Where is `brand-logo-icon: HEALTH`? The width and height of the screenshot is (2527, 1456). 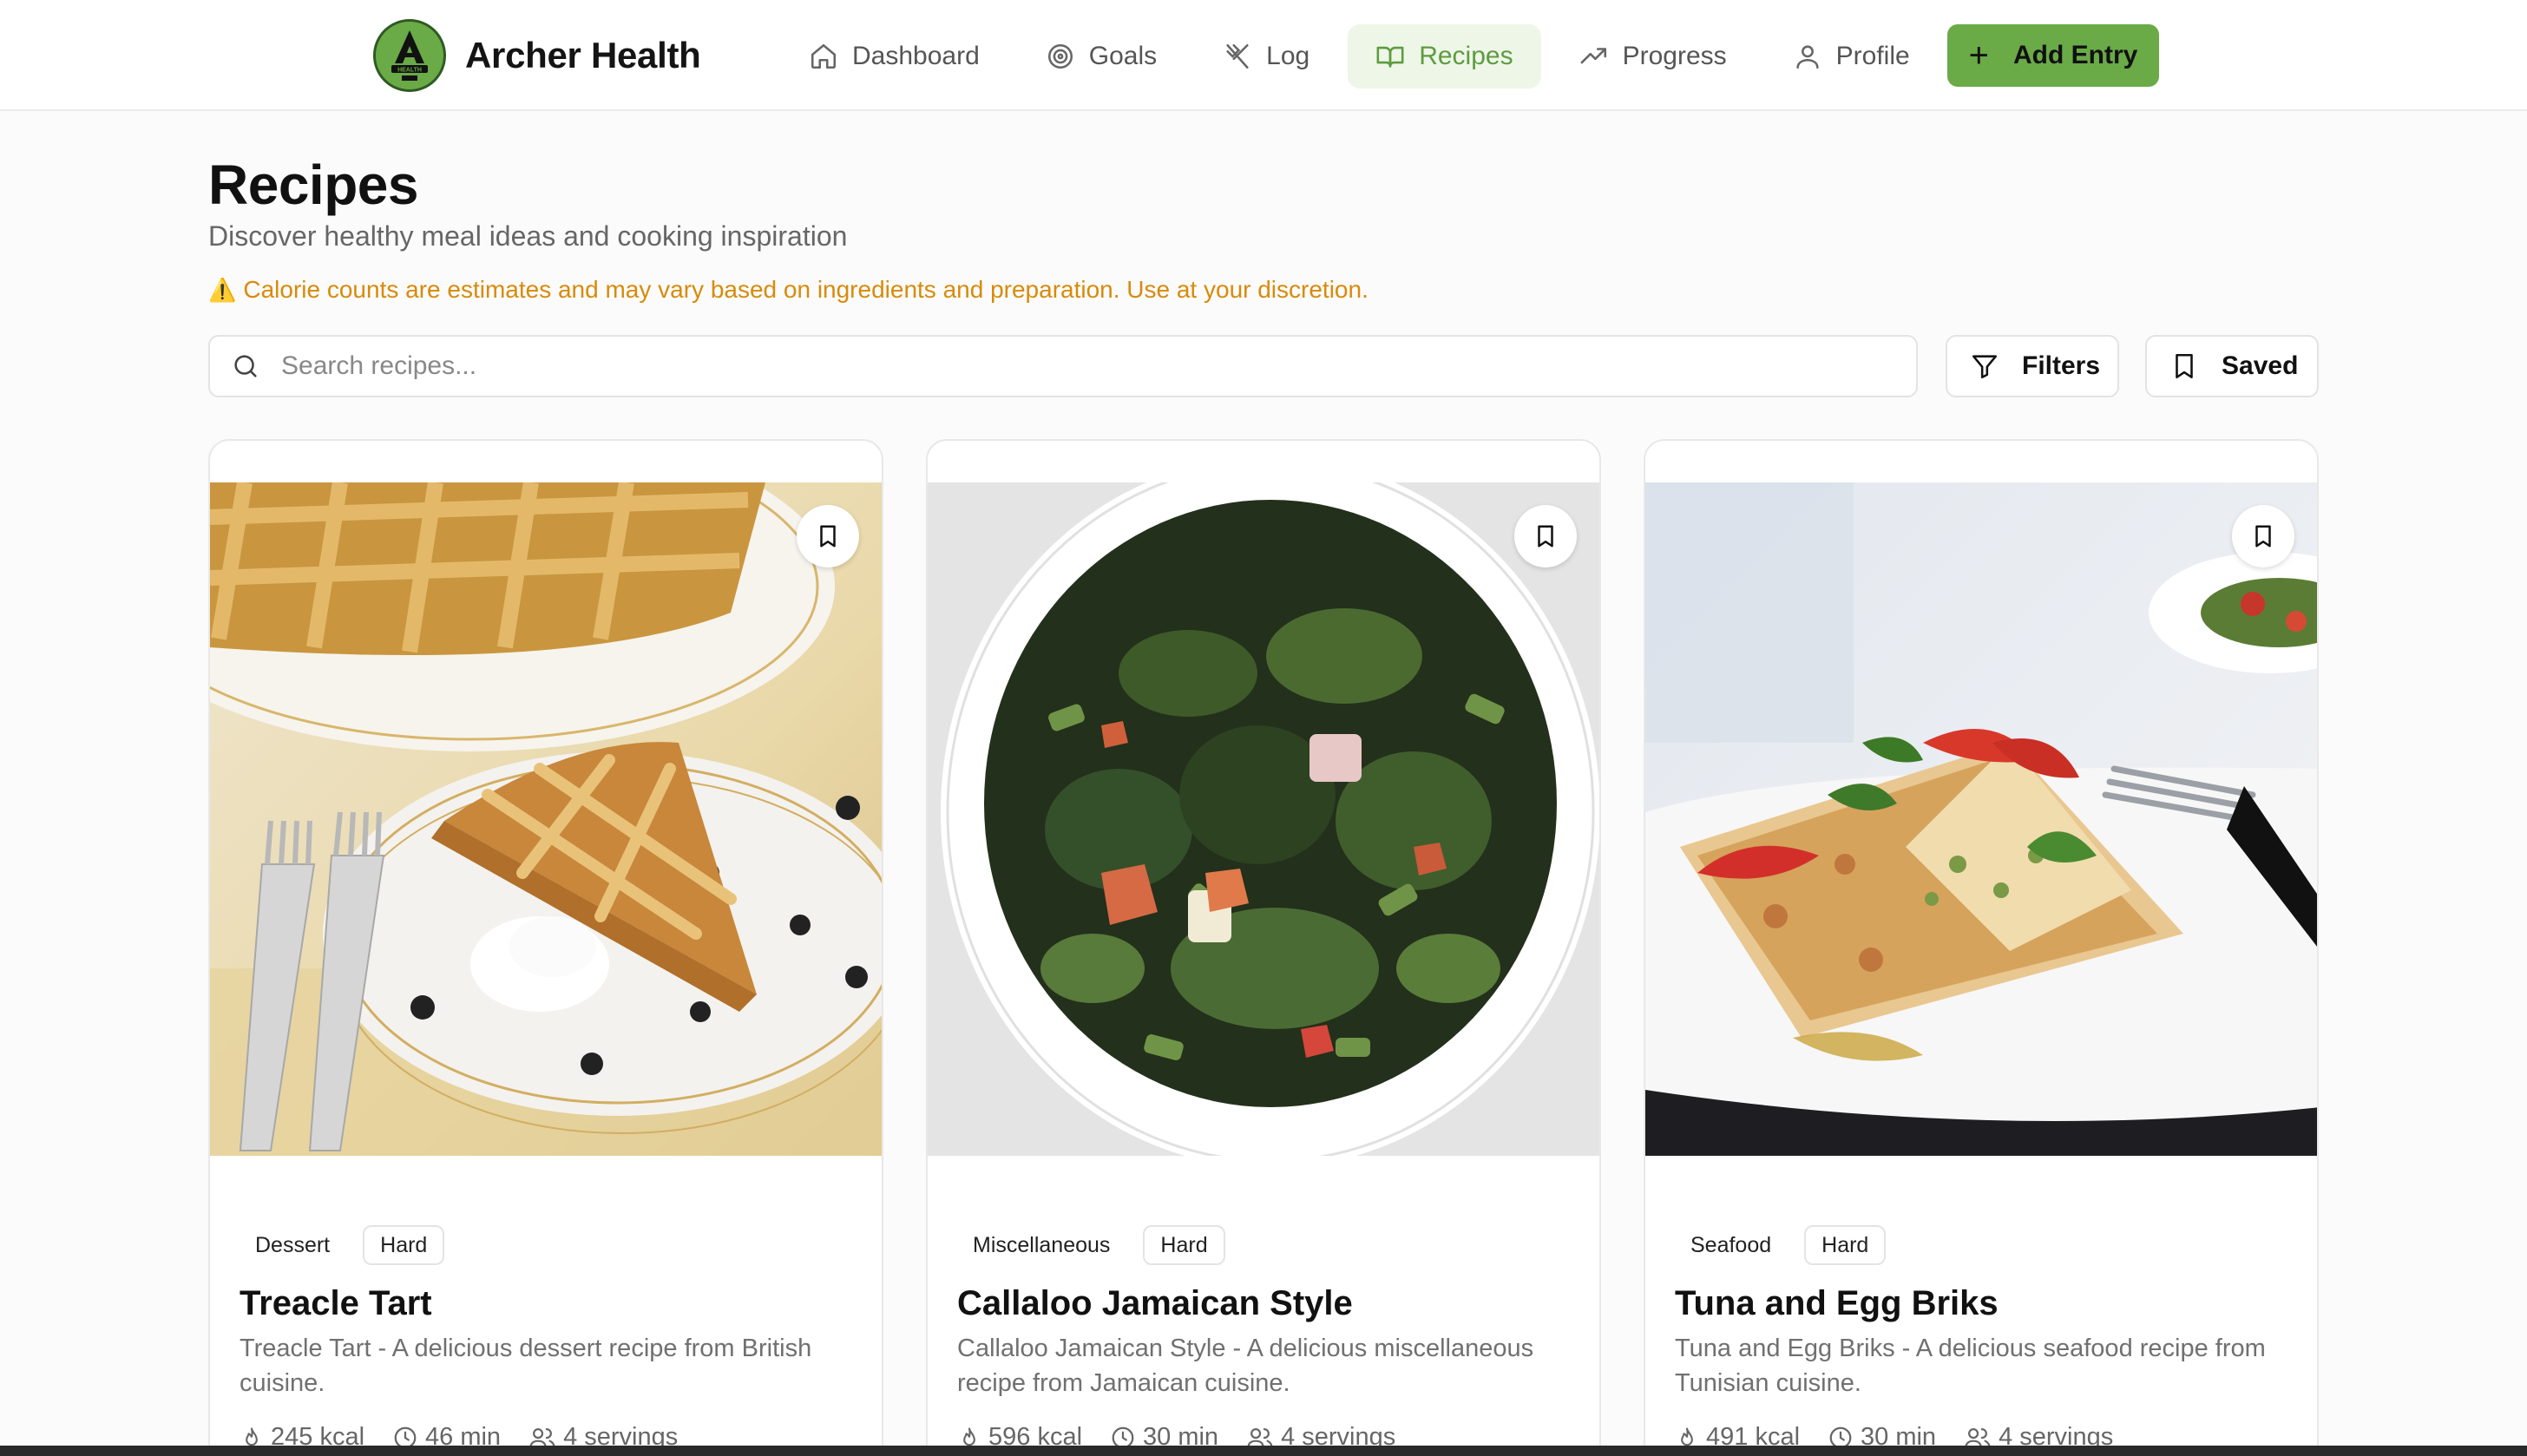
brand-logo-icon: HEALTH is located at coordinates (410, 55).